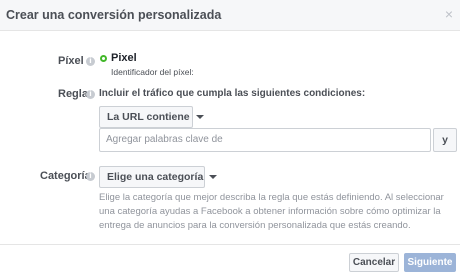  I want to click on rule-label: Regla, so click(73, 94).